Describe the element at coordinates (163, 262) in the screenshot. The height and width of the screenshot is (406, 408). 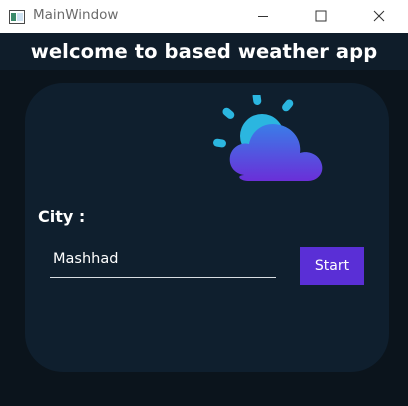
I see `city-input` at that location.